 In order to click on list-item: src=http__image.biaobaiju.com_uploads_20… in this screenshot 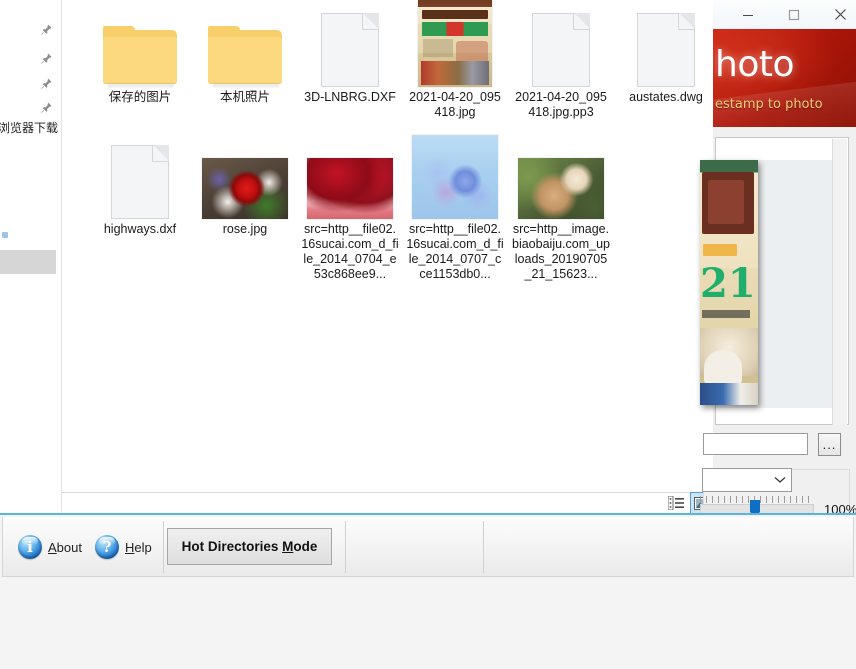, I will do `click(561, 200)`.